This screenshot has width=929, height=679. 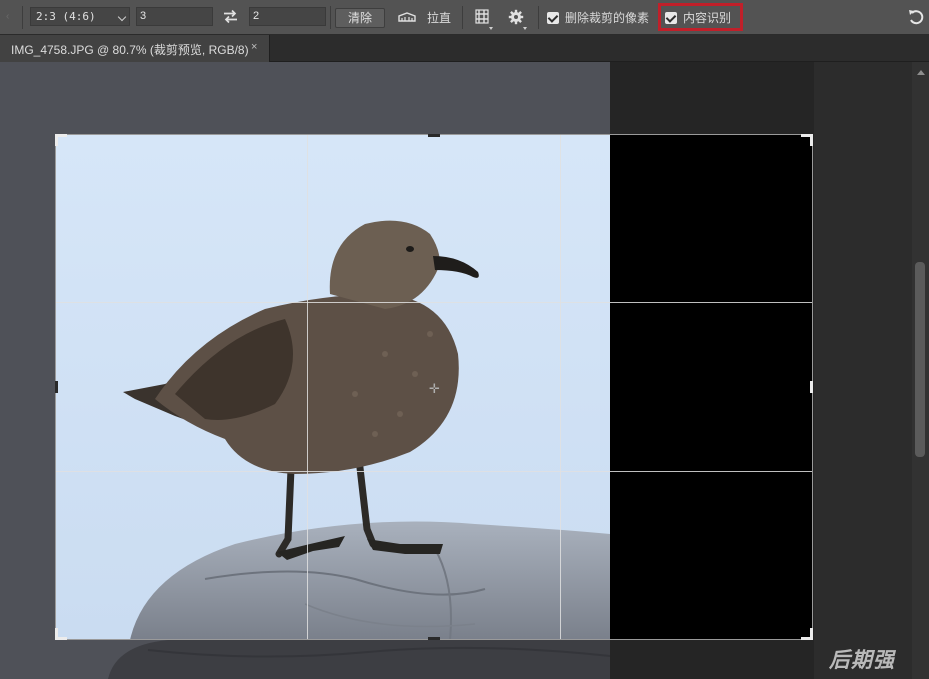 I want to click on chevron-down-icon, so click(x=122, y=17).